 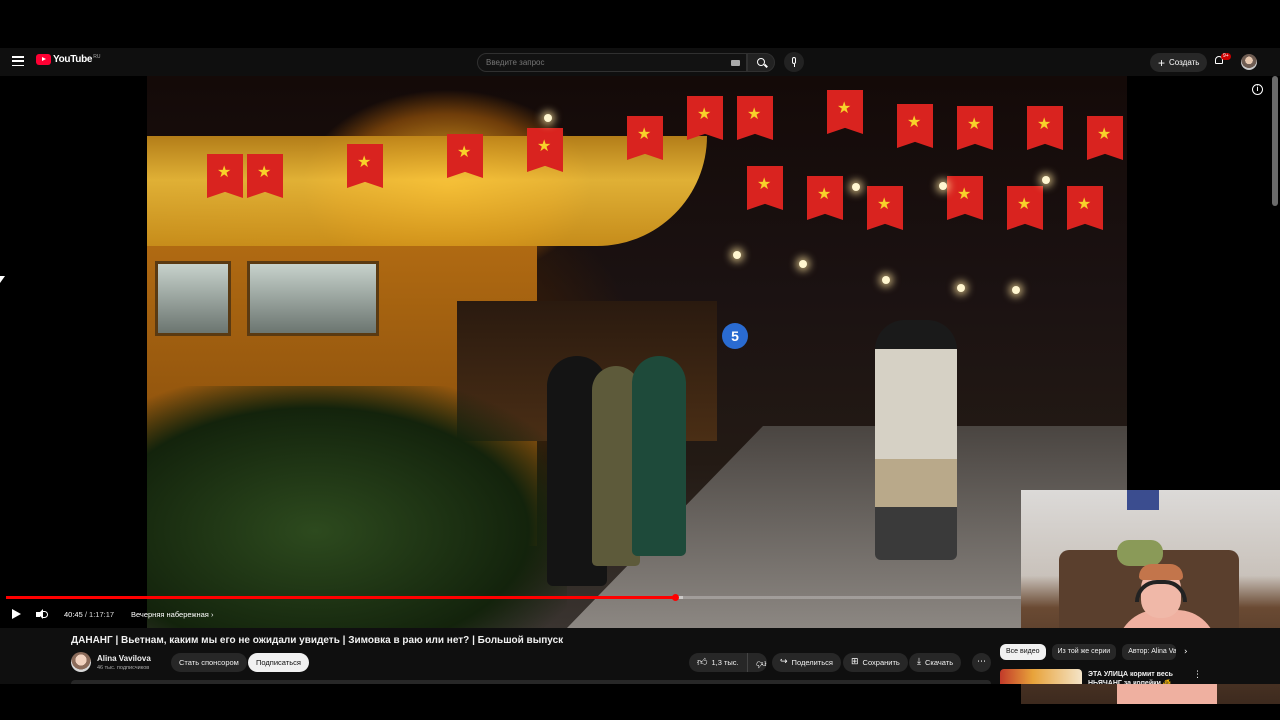 What do you see at coordinates (794, 65) in the screenshot?
I see `microphone-stand` at bounding box center [794, 65].